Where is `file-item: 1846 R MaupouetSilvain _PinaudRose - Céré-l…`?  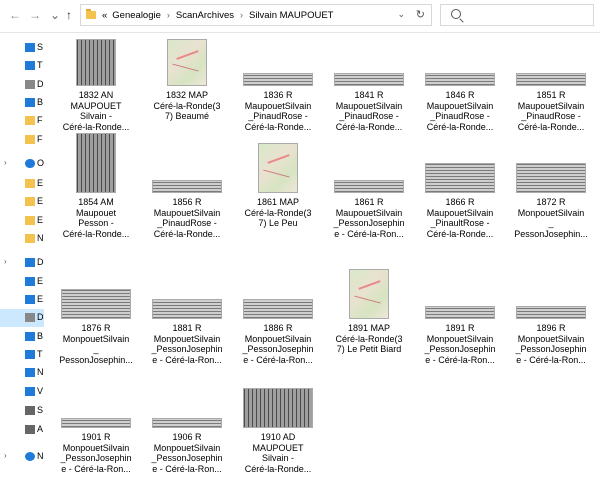
file-item: 1846 R MaupouetSilvain _PinaudRose - Céré-l… is located at coordinates (460, 88).